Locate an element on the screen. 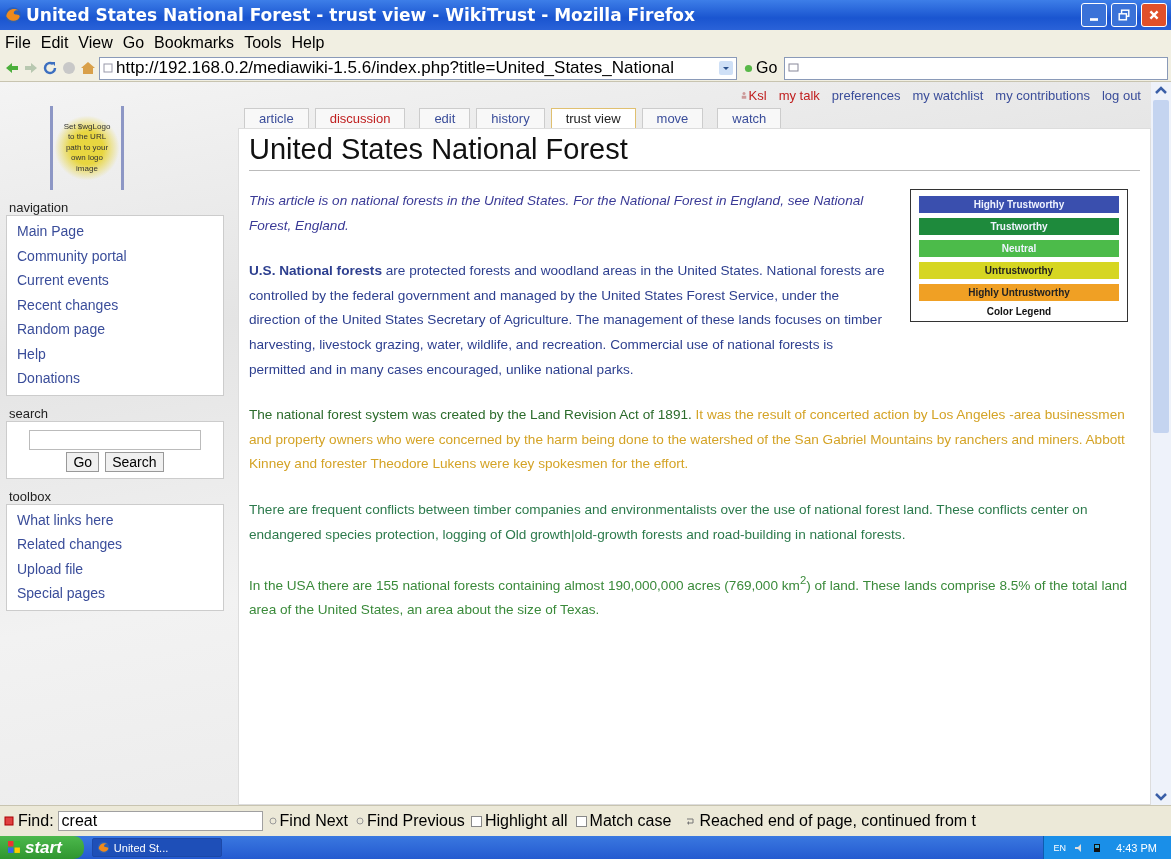  legend-caption: Color Legend is located at coordinates (1019, 311).